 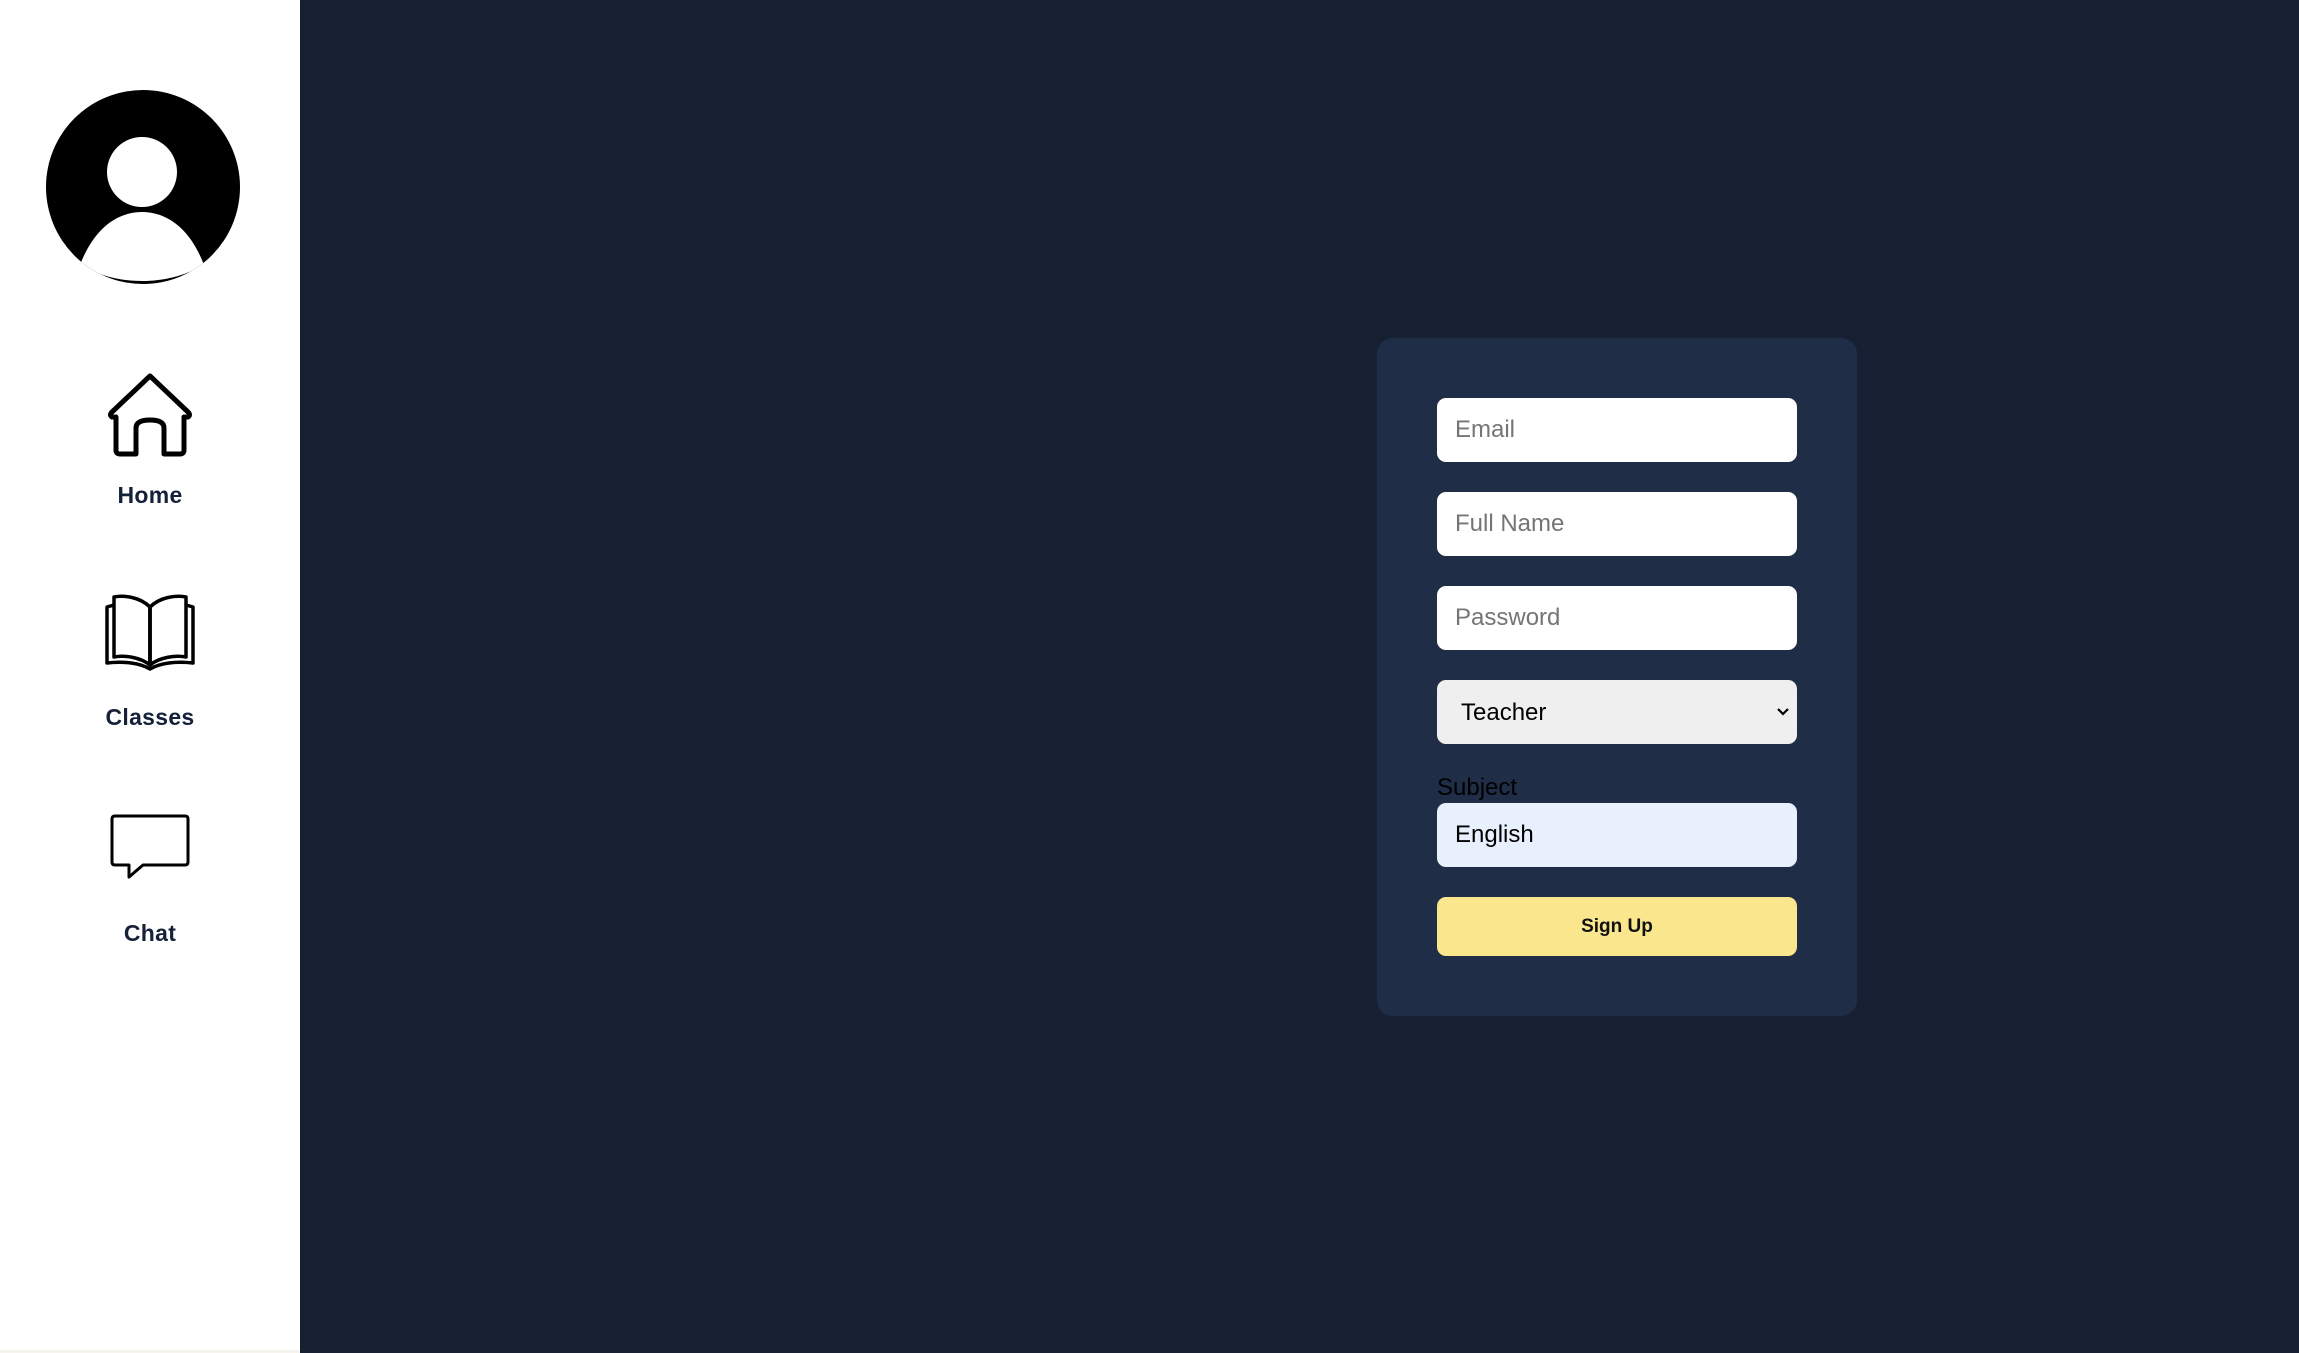 I want to click on sign-up-button: Sign Up, so click(x=1617, y=926).